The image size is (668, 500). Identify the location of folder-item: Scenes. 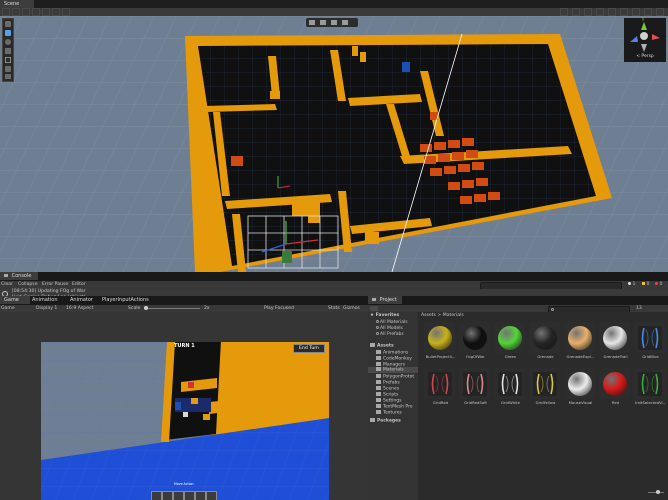
(387, 388).